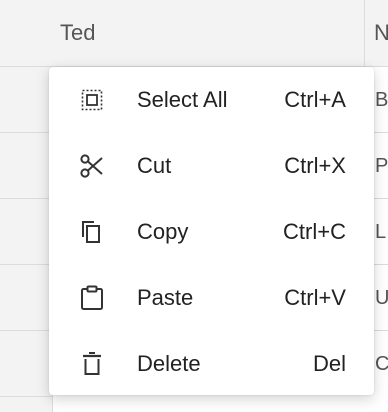 The height and width of the screenshot is (412, 388). Describe the element at coordinates (182, 99) in the screenshot. I see `menu-item-label: Select All` at that location.